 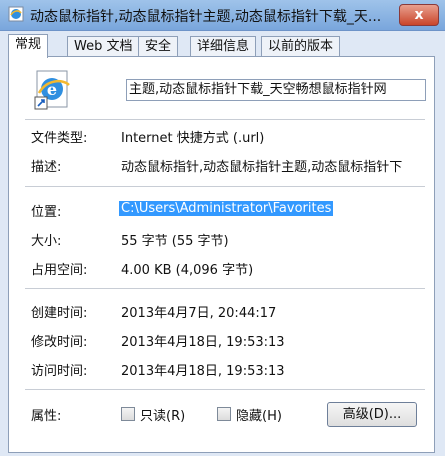 I want to click on location-value: C:\Users\Administrator\Favorites, so click(x=226, y=208).